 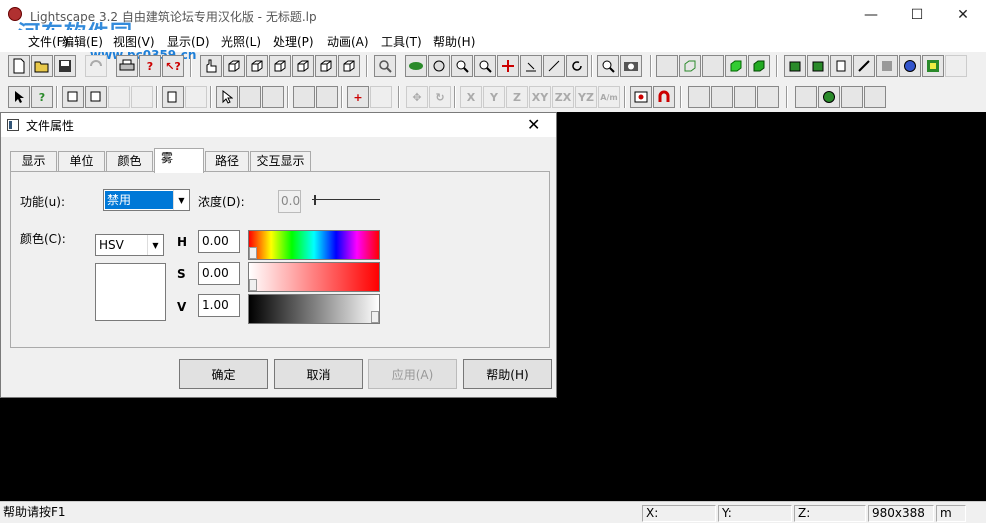 I want to click on texture-icon, so click(x=933, y=66).